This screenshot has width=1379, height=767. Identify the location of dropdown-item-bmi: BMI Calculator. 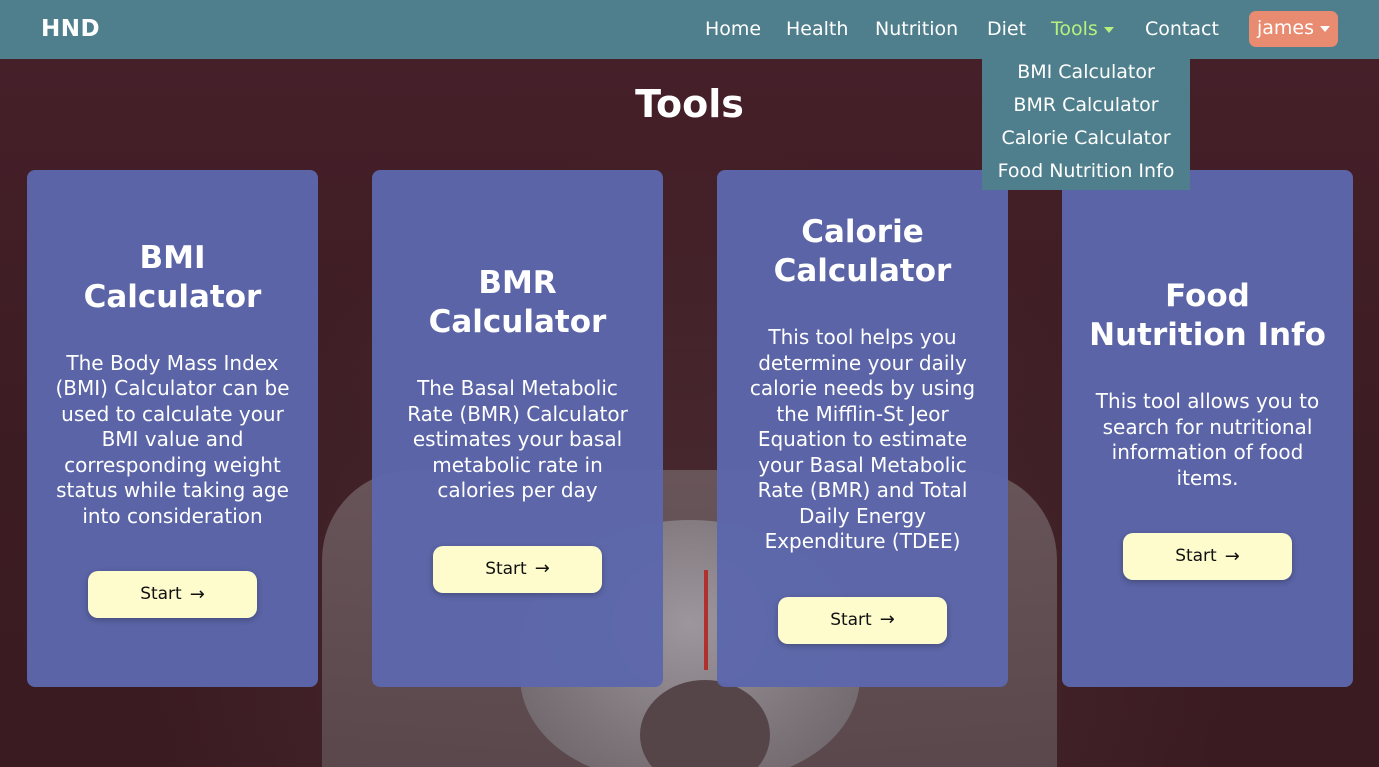
(1086, 72).